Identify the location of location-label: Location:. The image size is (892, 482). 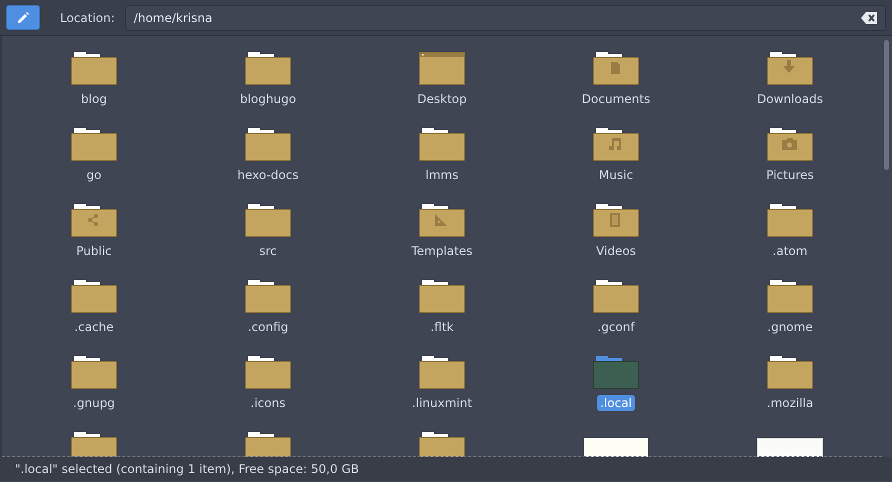
(87, 17).